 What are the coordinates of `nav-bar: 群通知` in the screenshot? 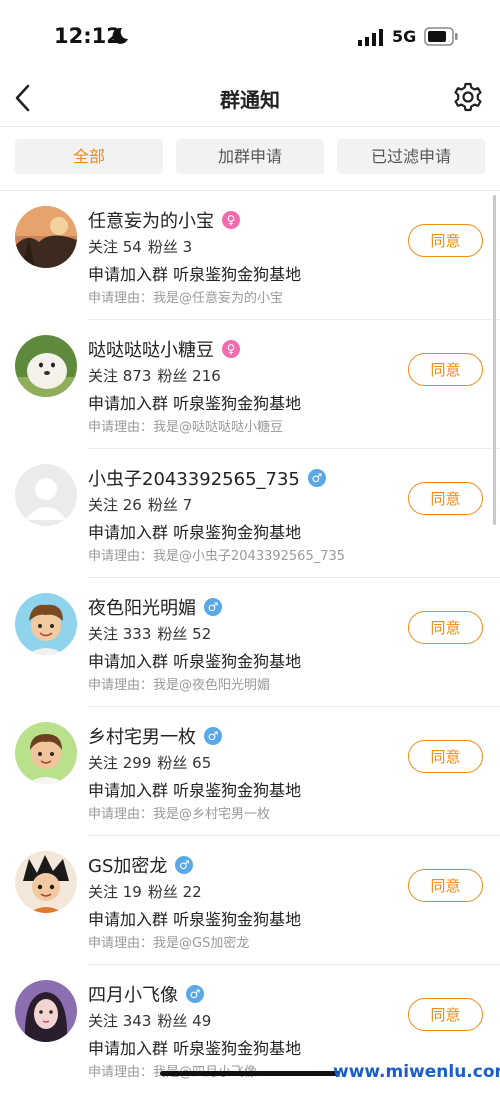 It's located at (250, 98).